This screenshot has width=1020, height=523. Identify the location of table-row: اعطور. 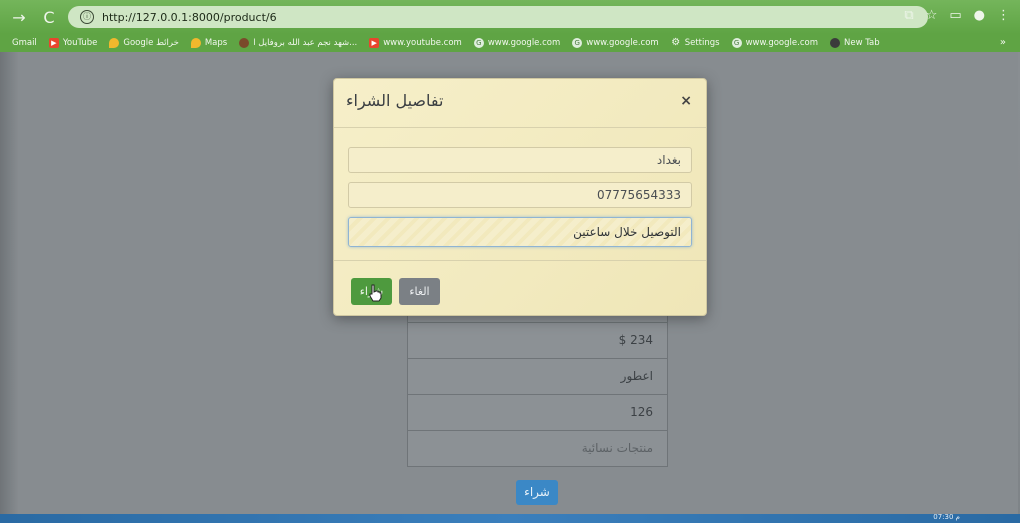
(537, 377).